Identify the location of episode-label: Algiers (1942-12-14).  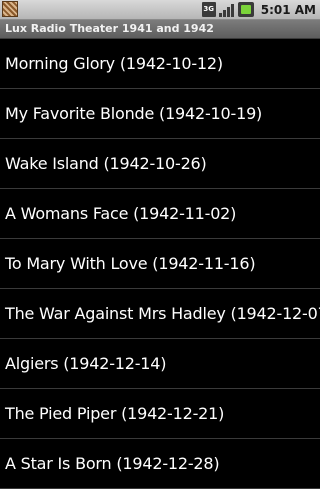
(86, 363).